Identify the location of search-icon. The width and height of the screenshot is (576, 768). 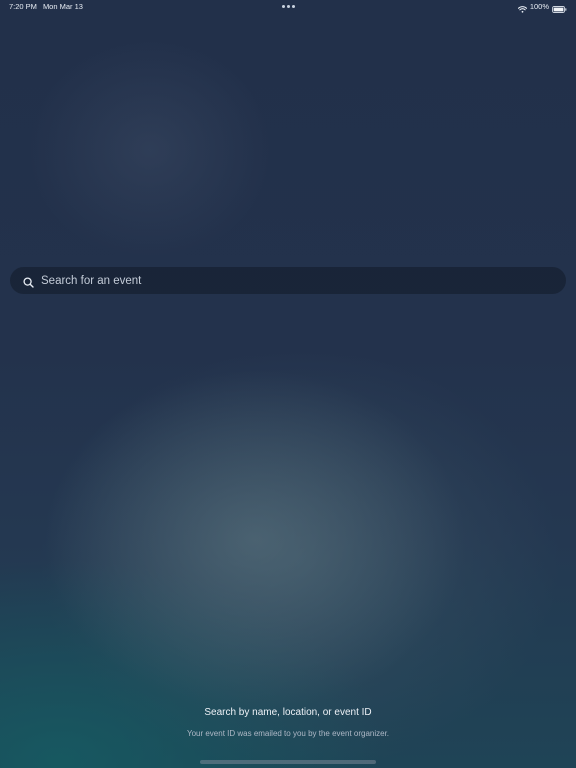
(28, 281).